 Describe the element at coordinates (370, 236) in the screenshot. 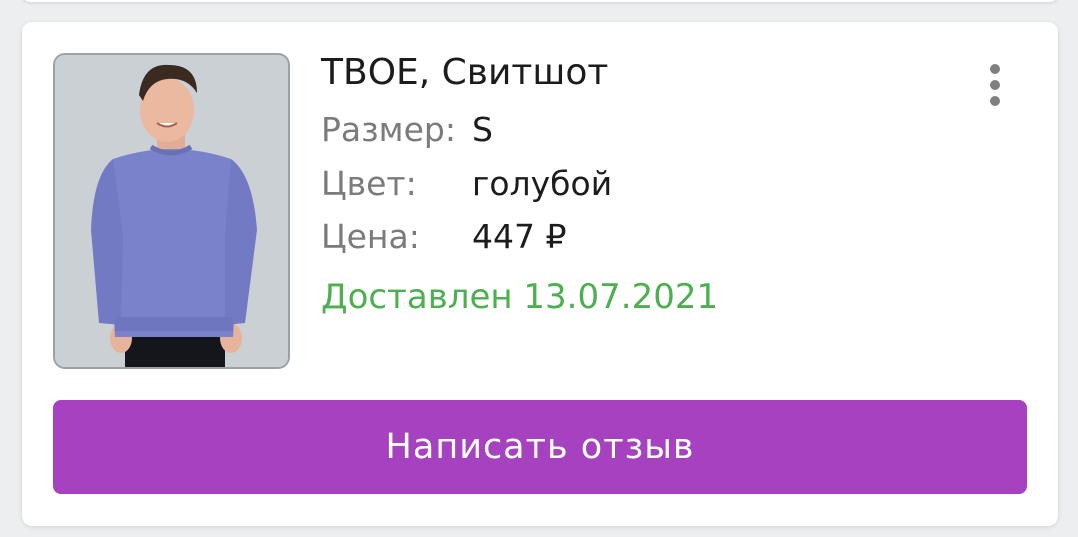

I see `price-label: Цена:` at that location.